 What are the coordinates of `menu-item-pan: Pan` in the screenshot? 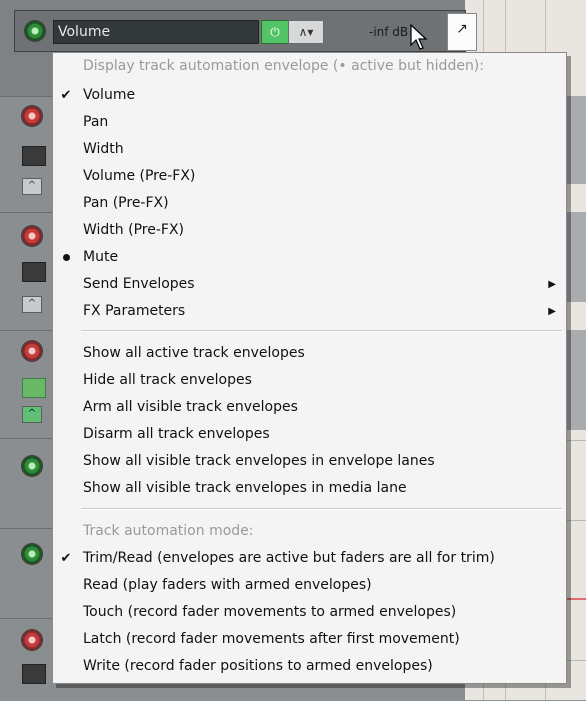 It's located at (309, 122).